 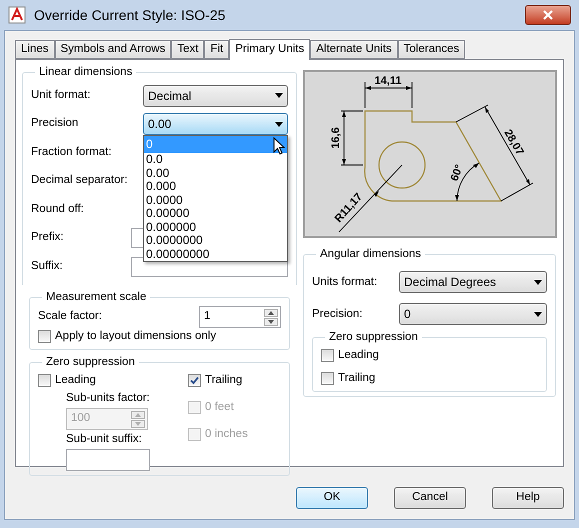 I want to click on list-option: 0.0000000, so click(x=215, y=241).